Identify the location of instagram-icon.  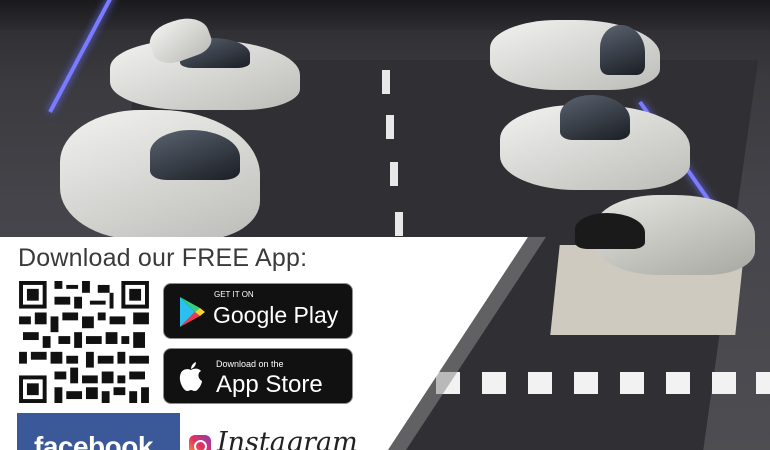
(200, 442).